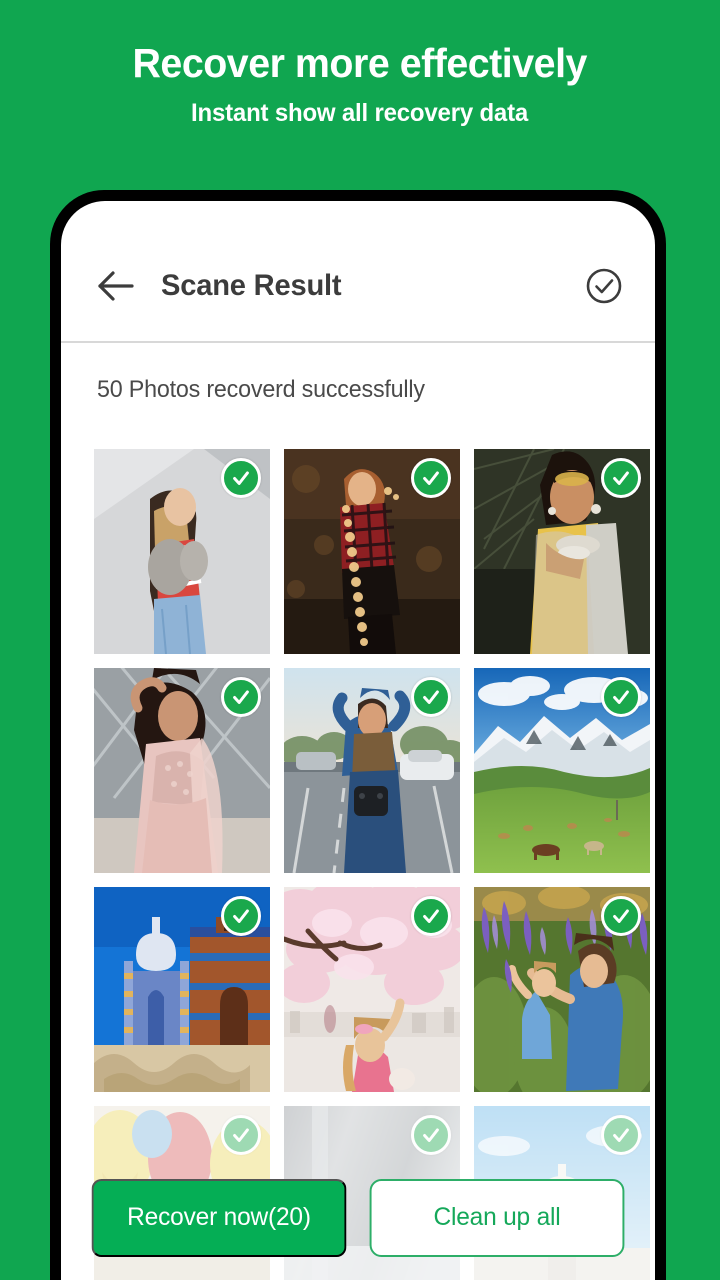  Describe the element at coordinates (358, 286) in the screenshot. I see `app-bar: Scane Result` at that location.